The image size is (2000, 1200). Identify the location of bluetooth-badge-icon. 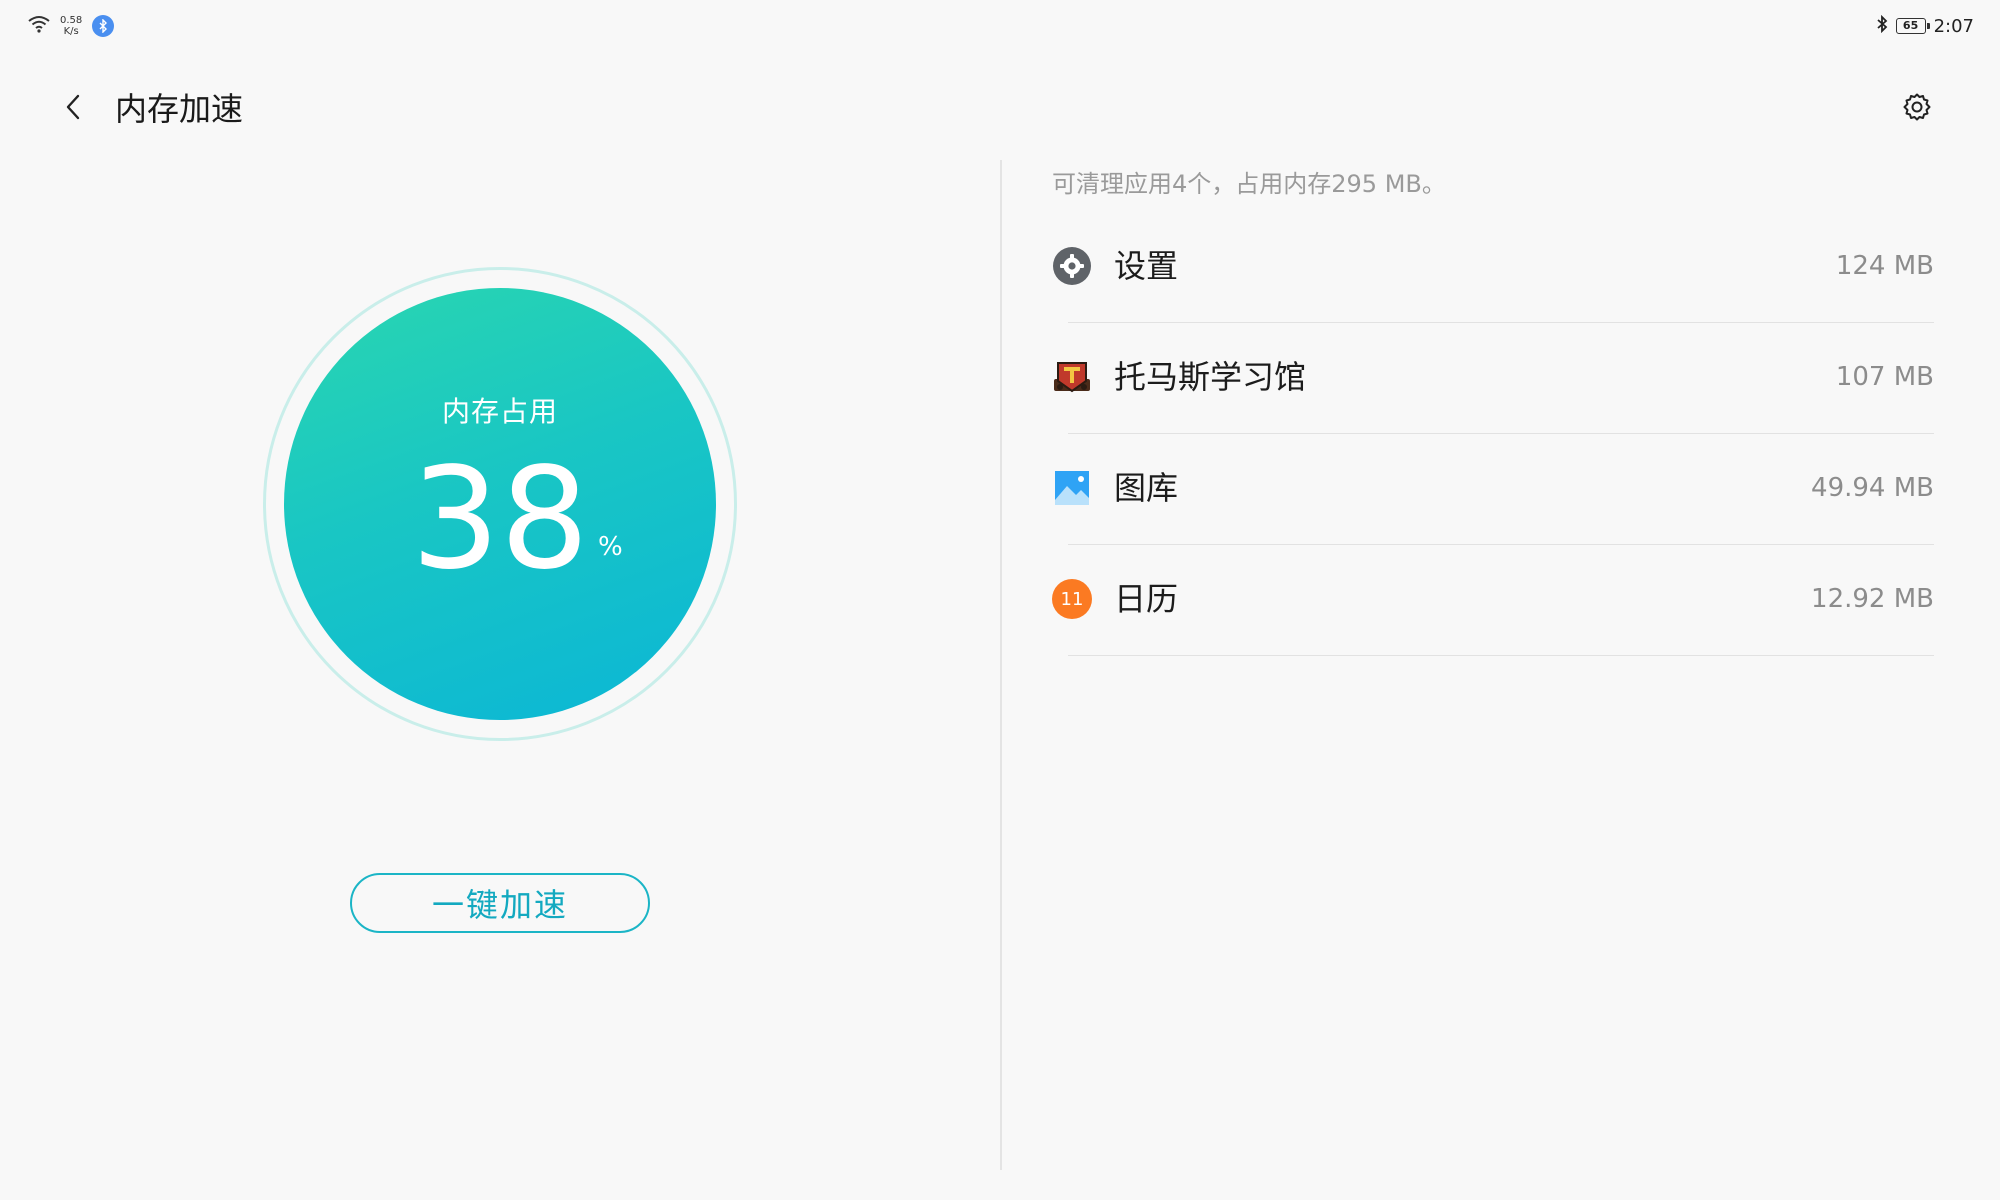
(103, 26).